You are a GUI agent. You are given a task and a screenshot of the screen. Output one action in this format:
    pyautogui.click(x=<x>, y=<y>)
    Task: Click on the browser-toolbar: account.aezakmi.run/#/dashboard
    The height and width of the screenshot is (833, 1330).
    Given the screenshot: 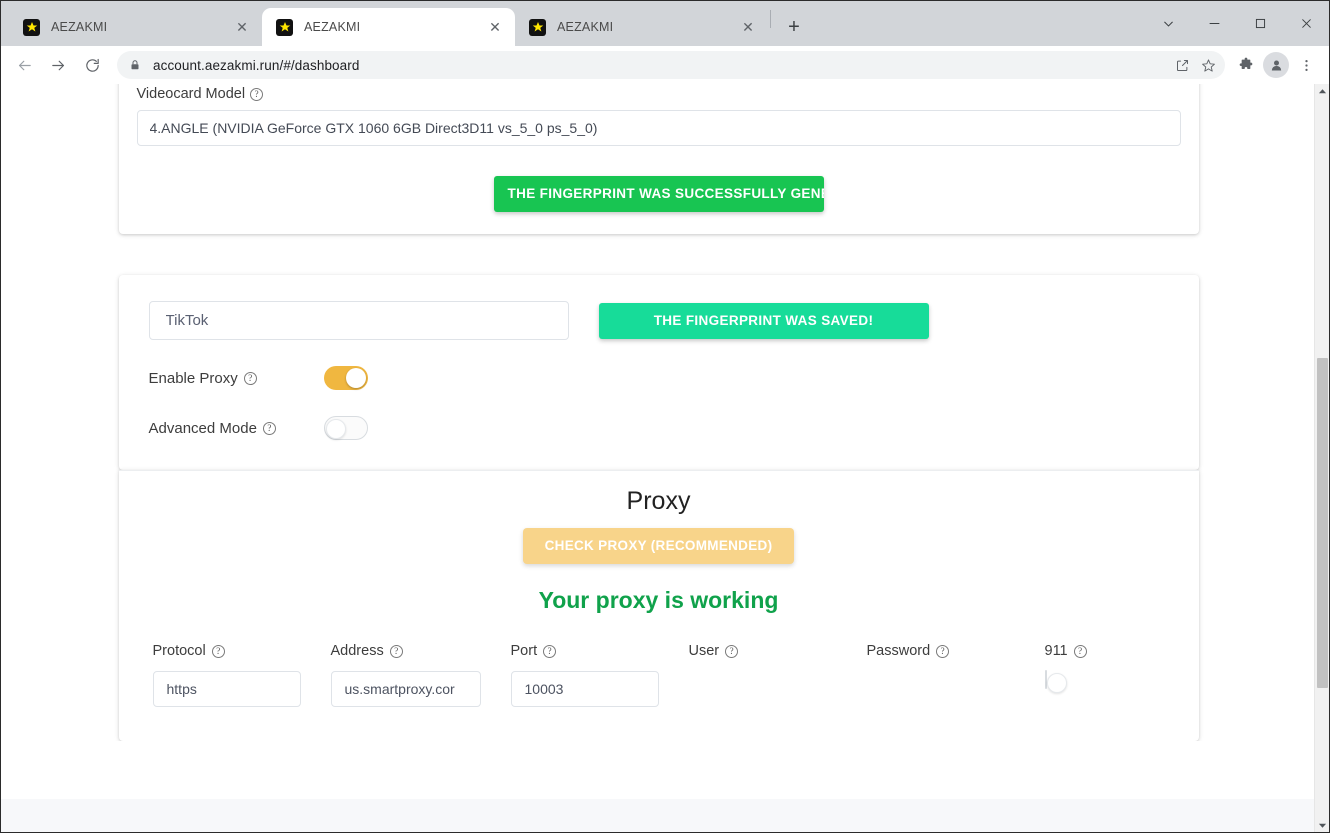 What is the action you would take?
    pyautogui.click(x=665, y=65)
    